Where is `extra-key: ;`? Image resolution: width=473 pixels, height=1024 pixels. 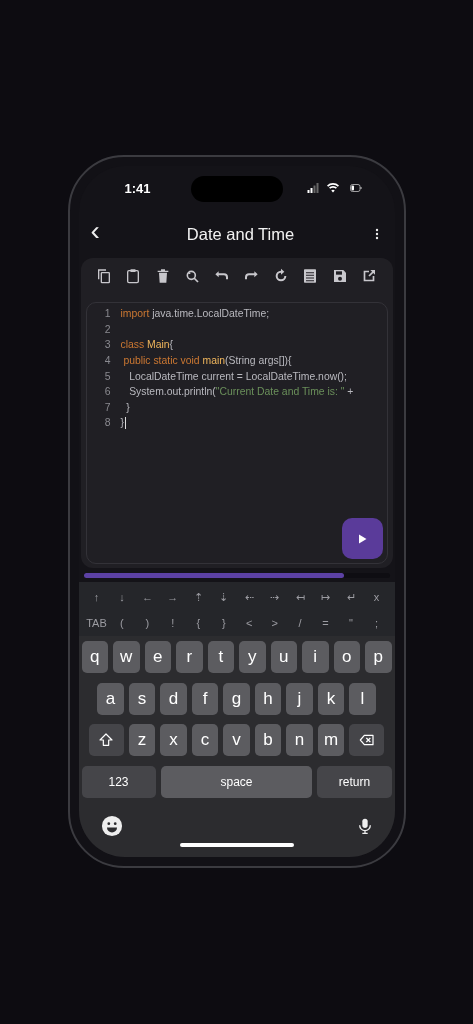 extra-key: ; is located at coordinates (376, 623).